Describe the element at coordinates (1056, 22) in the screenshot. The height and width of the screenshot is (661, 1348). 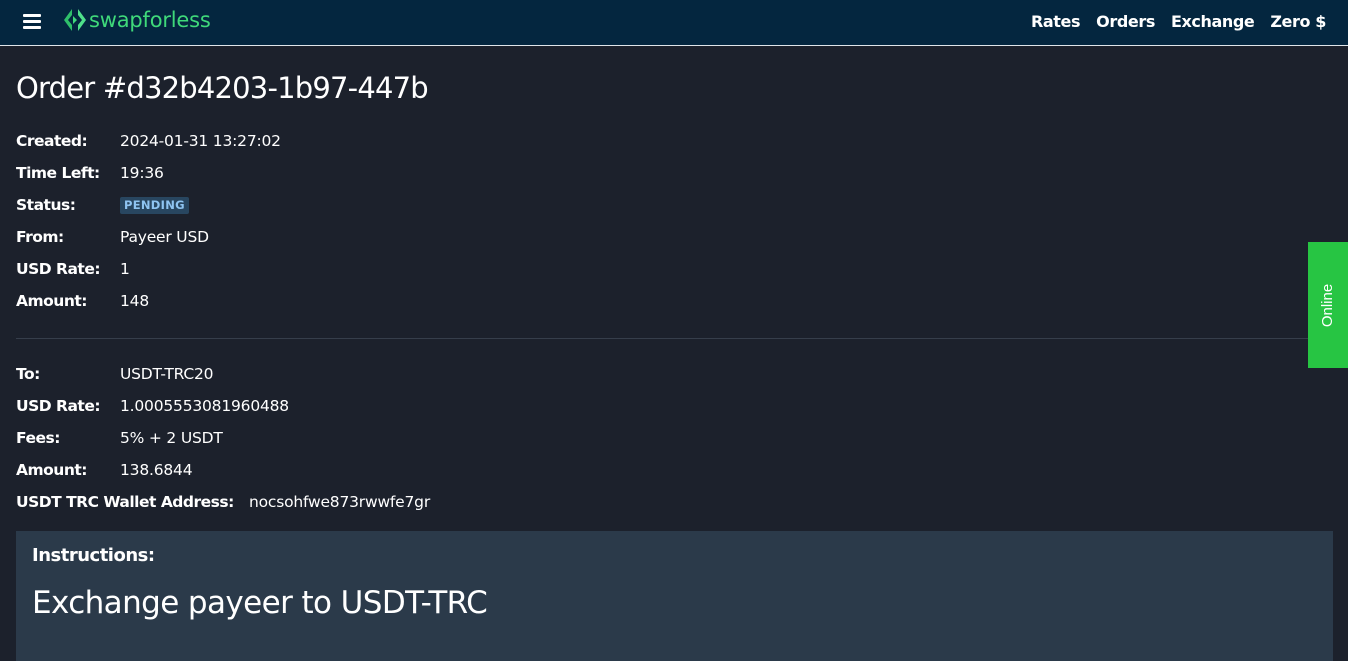
I see `nav-link-rates: Rates` at that location.